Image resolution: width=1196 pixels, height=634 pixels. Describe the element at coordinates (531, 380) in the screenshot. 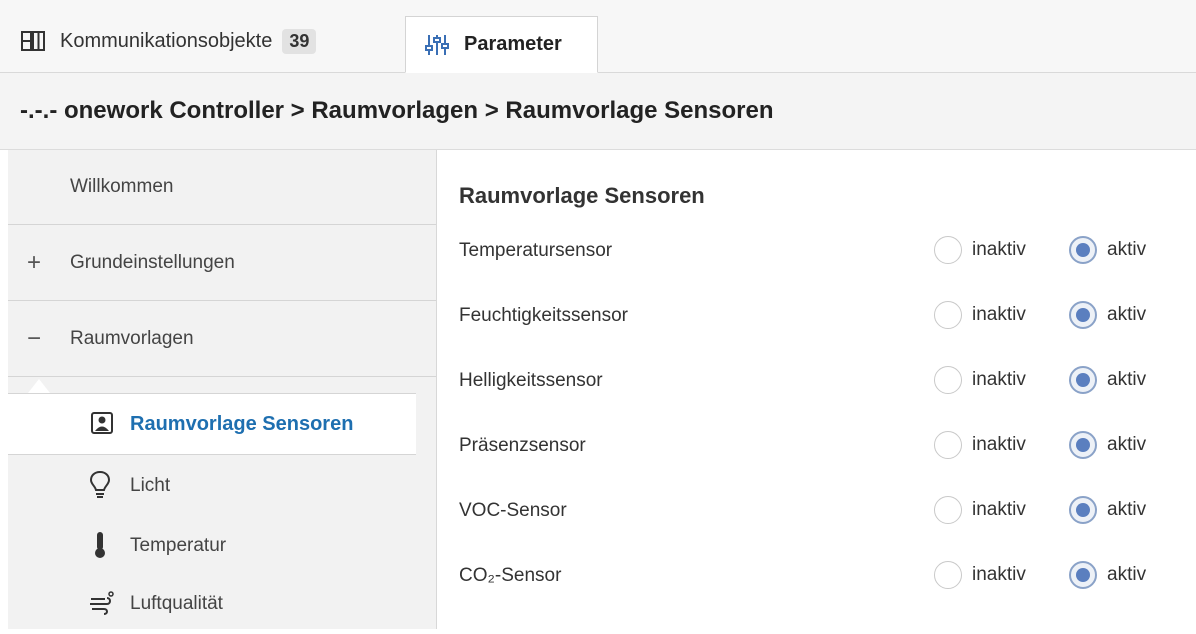

I see `param-label: Helligkeitssensor` at that location.